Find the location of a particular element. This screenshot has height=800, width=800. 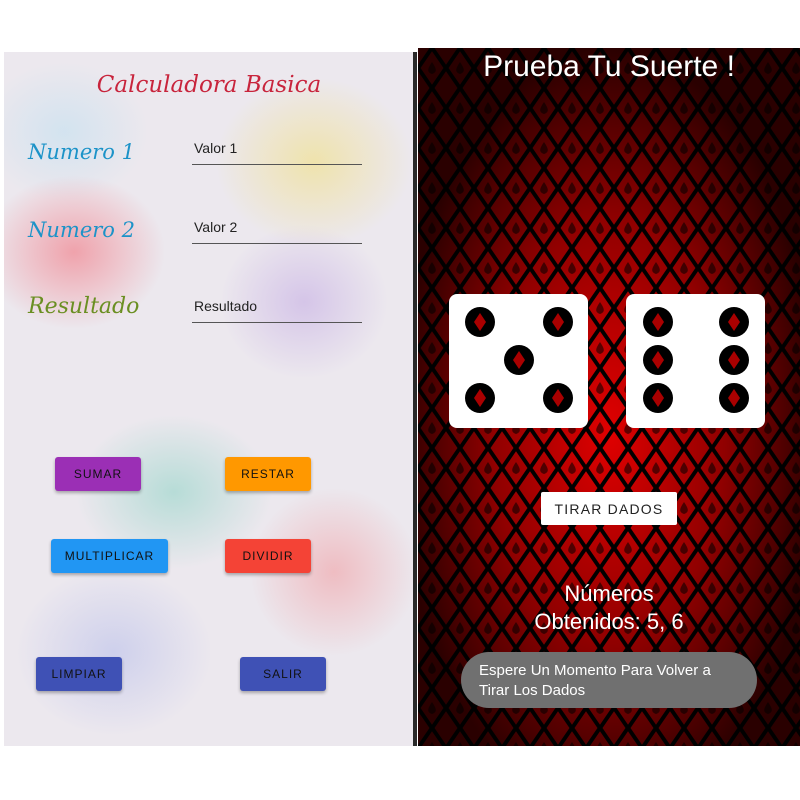

result-line-1: Números is located at coordinates (609, 593).